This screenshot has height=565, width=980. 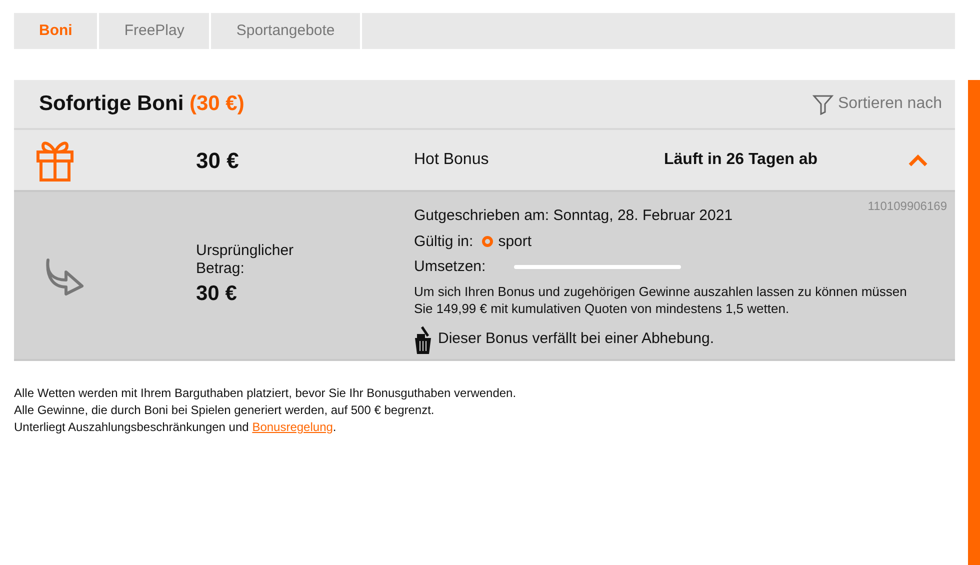 I want to click on trash-icon, so click(x=423, y=339).